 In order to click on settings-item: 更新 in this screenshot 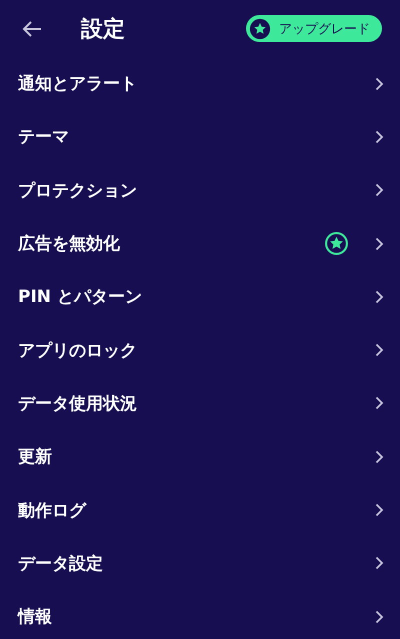, I will do `click(200, 457)`.